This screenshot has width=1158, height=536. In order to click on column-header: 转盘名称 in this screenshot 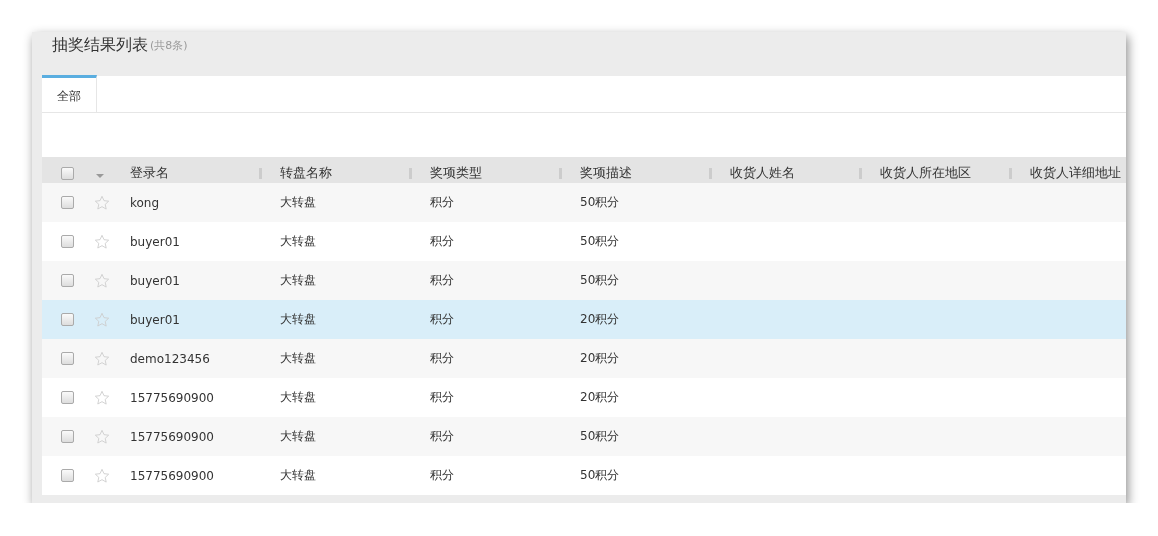, I will do `click(306, 173)`.